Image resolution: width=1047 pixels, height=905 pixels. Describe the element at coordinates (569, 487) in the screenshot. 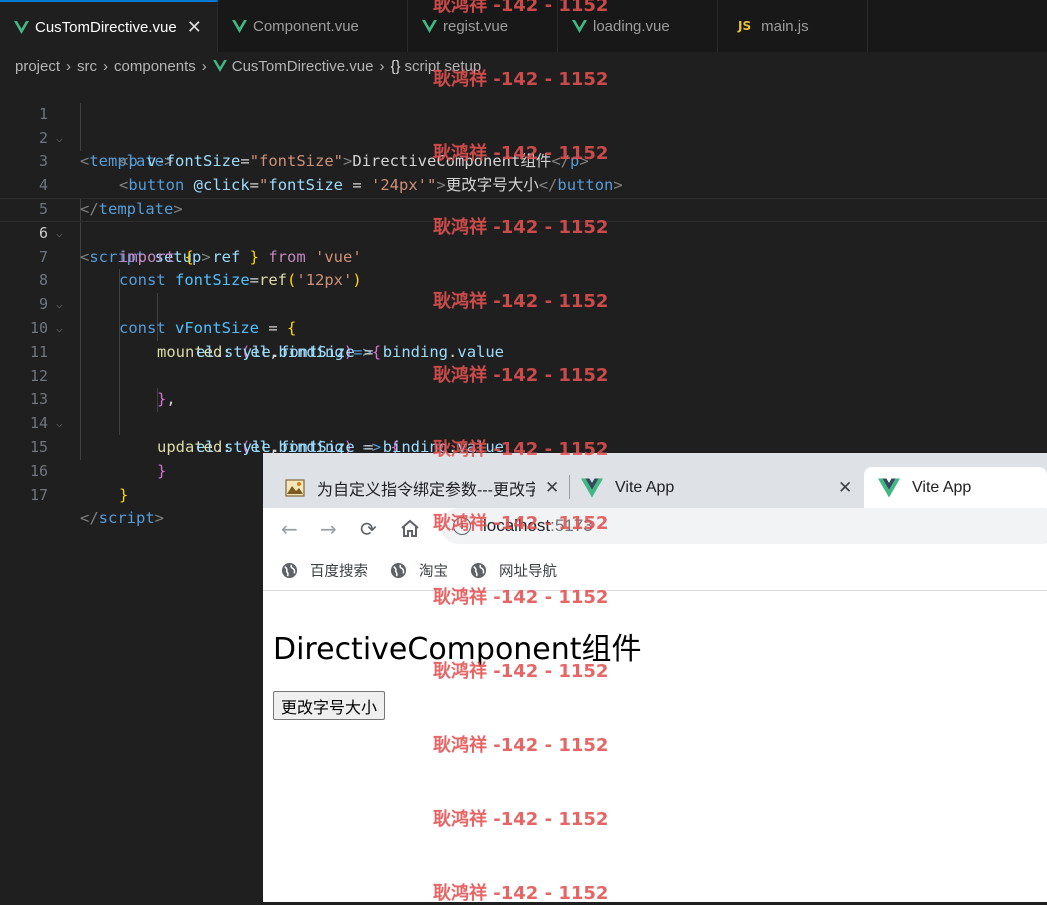

I see `tab-separator` at that location.